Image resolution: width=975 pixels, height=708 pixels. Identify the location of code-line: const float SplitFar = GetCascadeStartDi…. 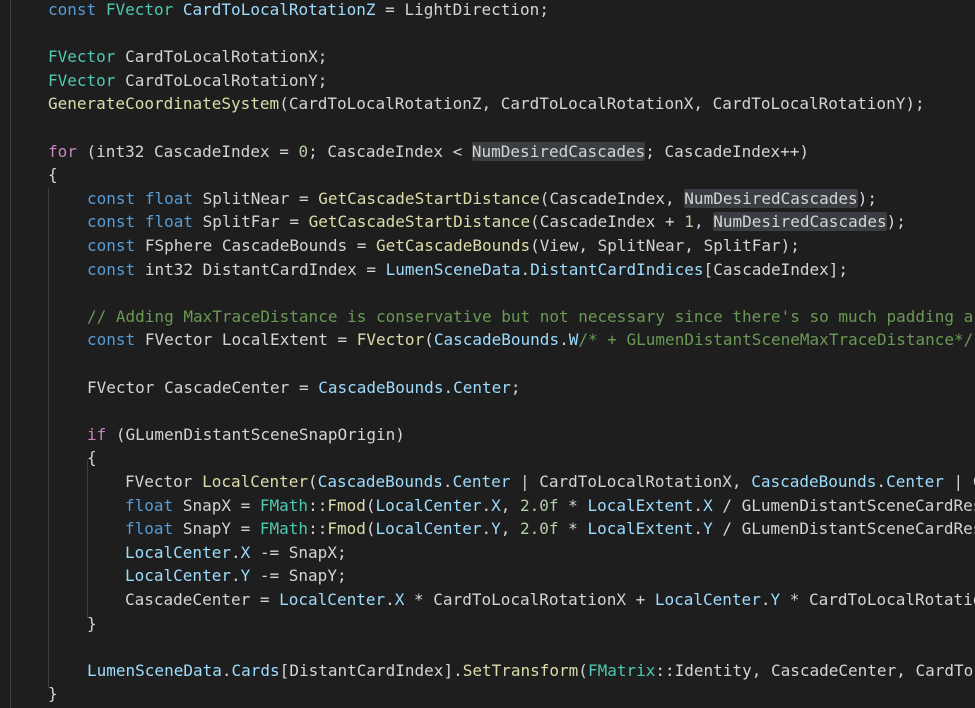
(496, 222).